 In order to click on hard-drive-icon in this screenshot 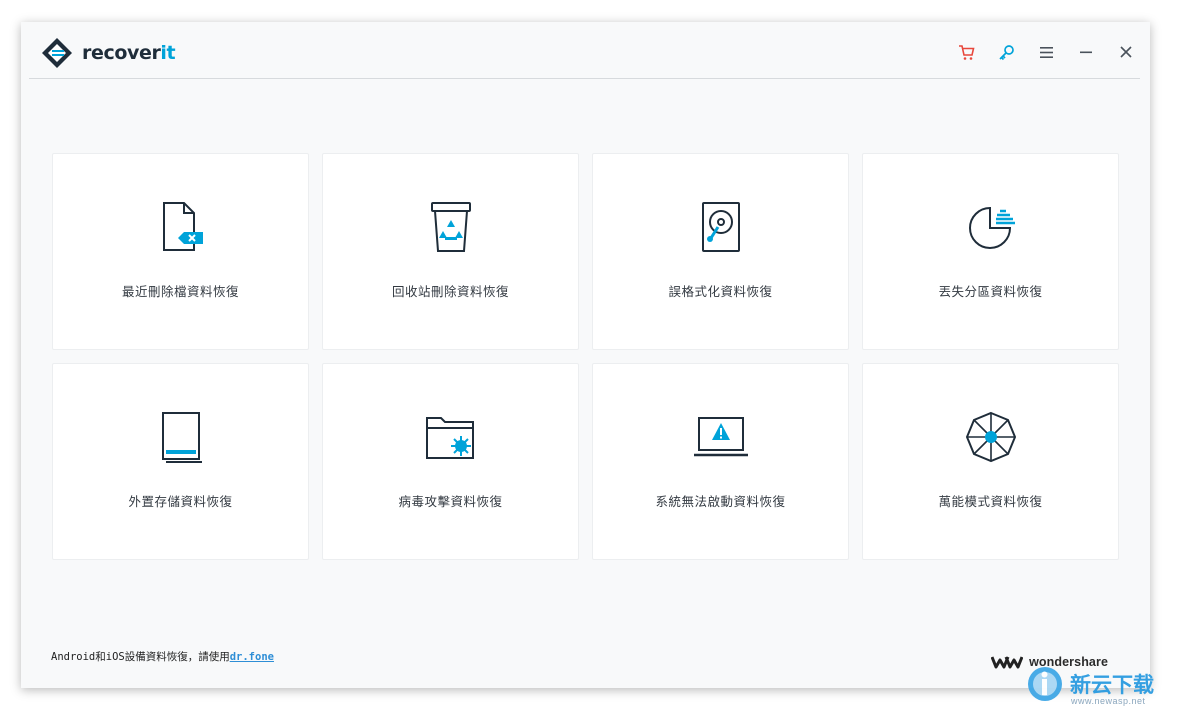, I will do `click(720, 227)`.